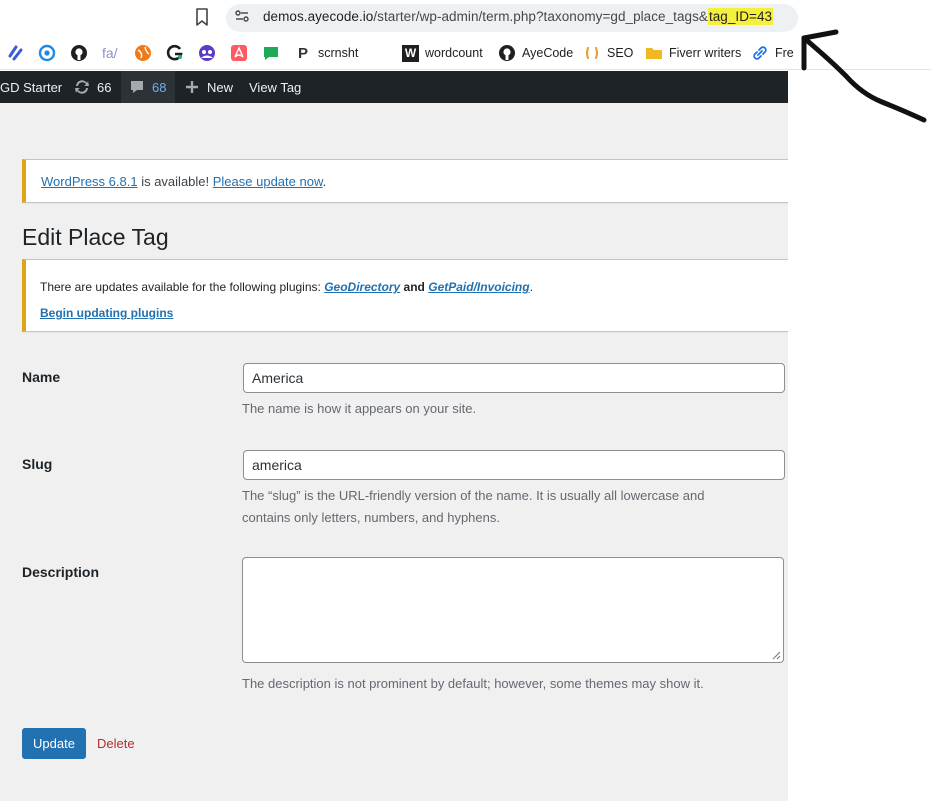 This screenshot has width=931, height=801. What do you see at coordinates (362, 287) in the screenshot?
I see `plugin-link-geodirectory: GeoDirectory` at bounding box center [362, 287].